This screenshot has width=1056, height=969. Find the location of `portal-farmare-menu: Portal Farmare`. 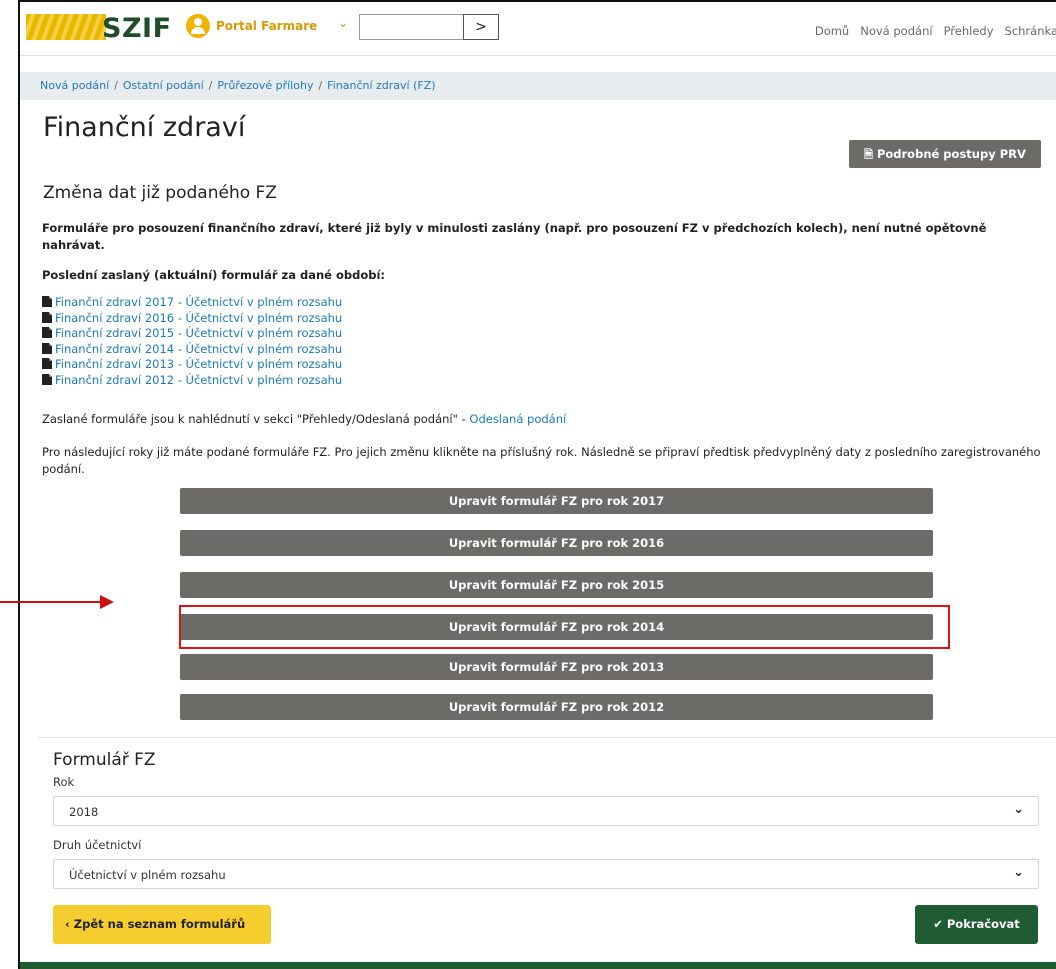

portal-farmare-menu: Portal Farmare is located at coordinates (266, 26).